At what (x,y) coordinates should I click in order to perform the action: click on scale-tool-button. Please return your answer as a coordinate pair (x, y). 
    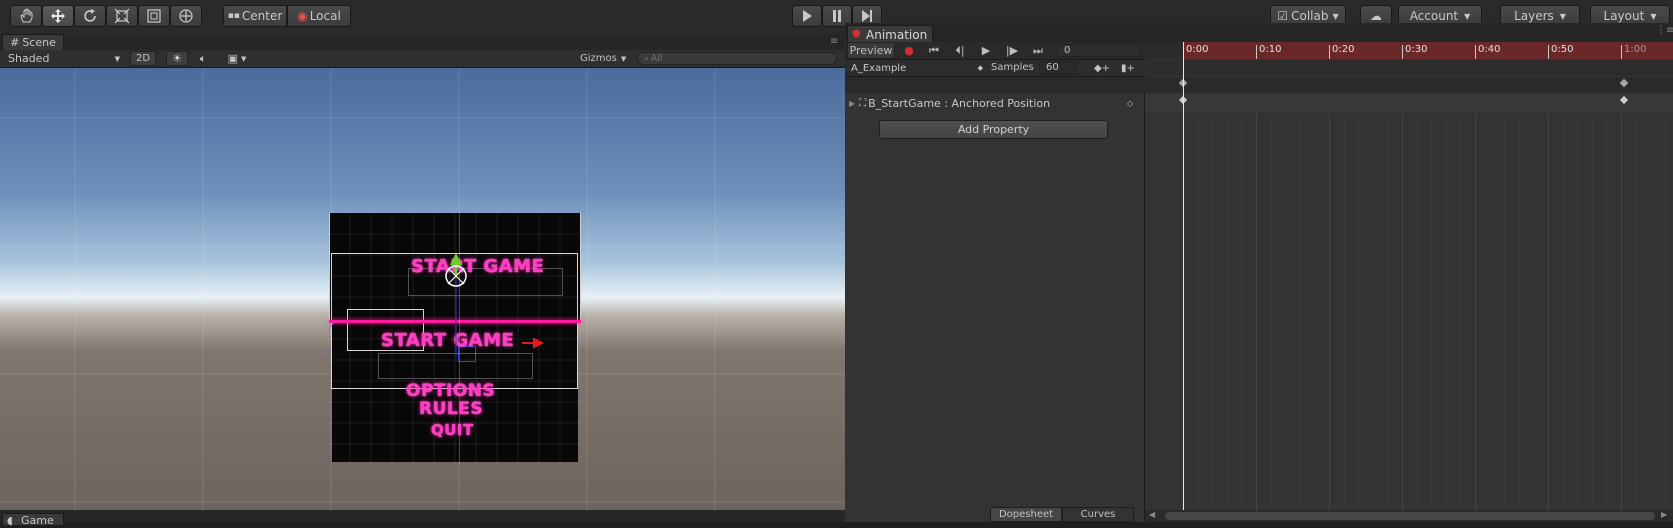
    Looking at the image, I should click on (122, 16).